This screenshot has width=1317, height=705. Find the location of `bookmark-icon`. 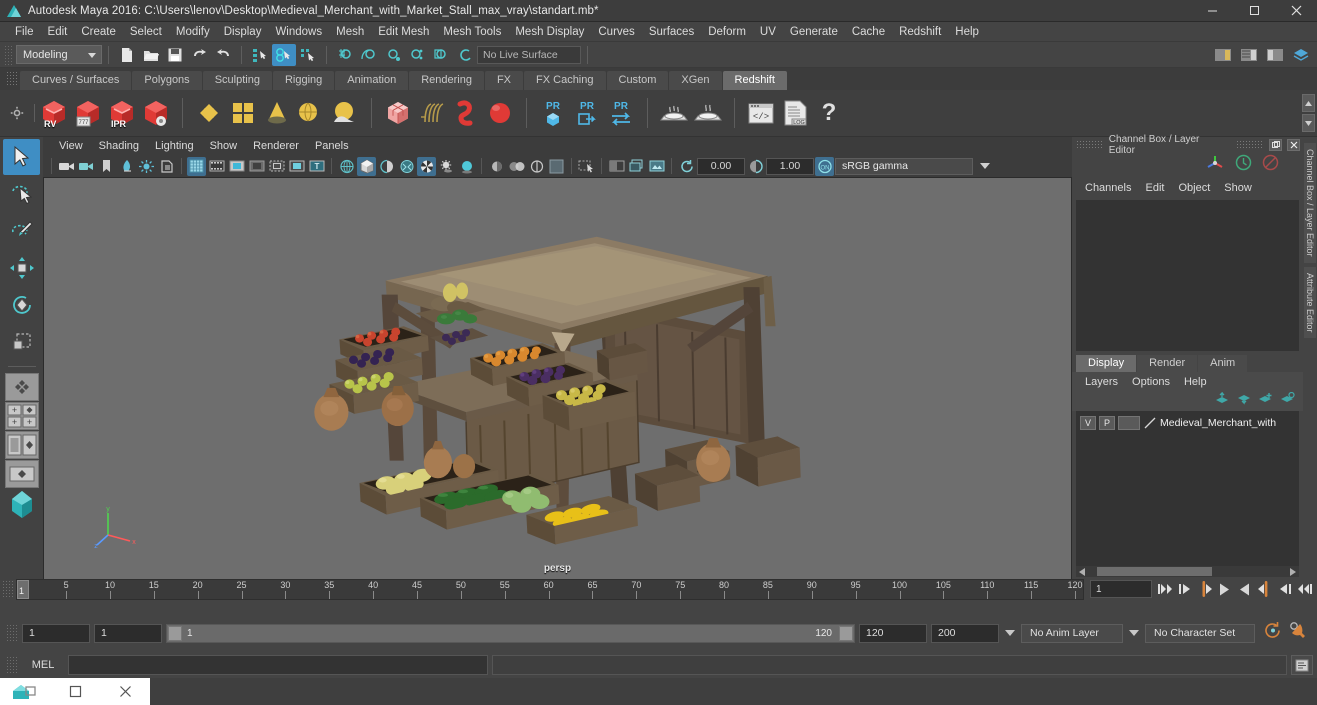

bookmark-icon is located at coordinates (106, 166).